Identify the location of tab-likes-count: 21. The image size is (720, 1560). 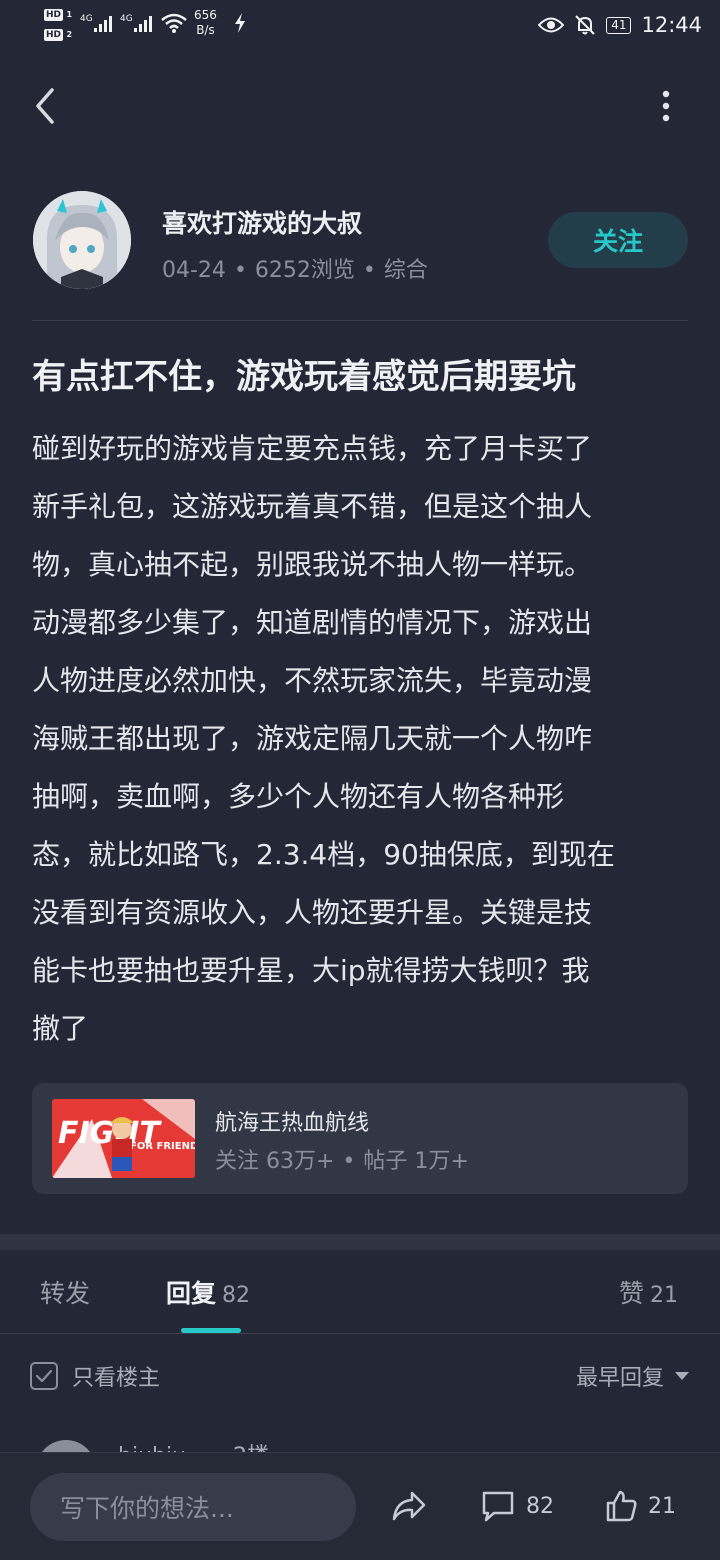
(664, 1295).